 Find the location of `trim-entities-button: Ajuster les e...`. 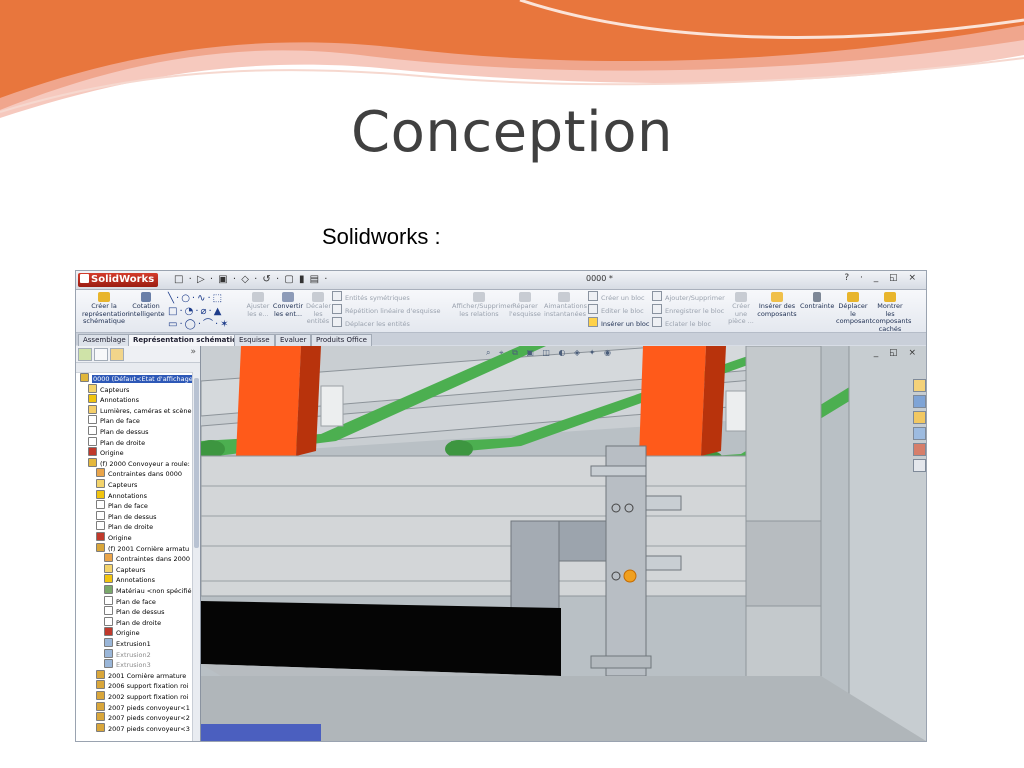

trim-entities-button: Ajuster les e... is located at coordinates (258, 305).